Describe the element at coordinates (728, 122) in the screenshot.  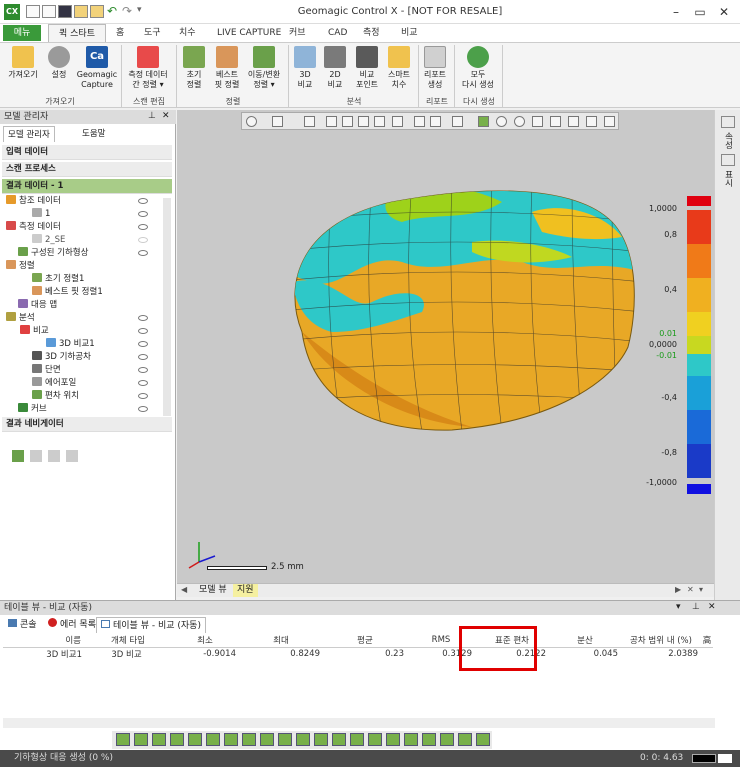
I see `properties-icon` at that location.